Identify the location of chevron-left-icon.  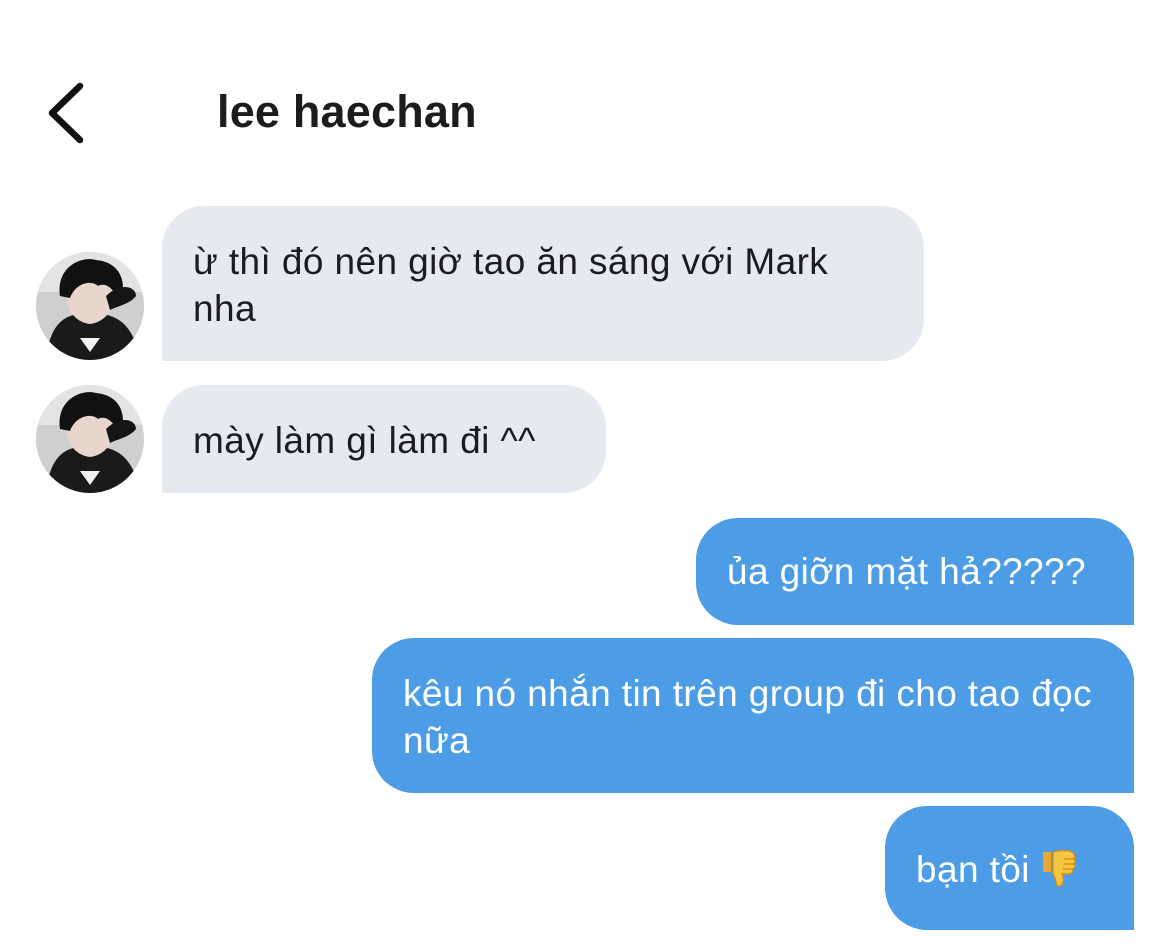
(66, 113).